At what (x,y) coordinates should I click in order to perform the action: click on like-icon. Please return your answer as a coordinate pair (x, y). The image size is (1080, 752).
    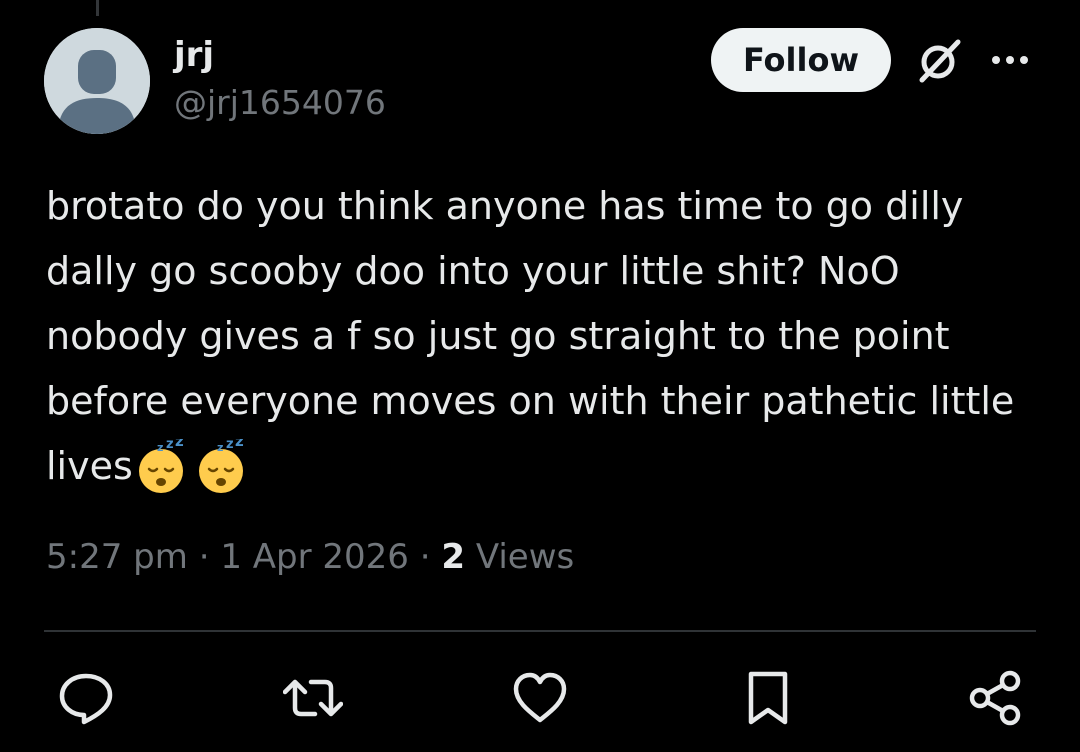
    Looking at the image, I should click on (540, 697).